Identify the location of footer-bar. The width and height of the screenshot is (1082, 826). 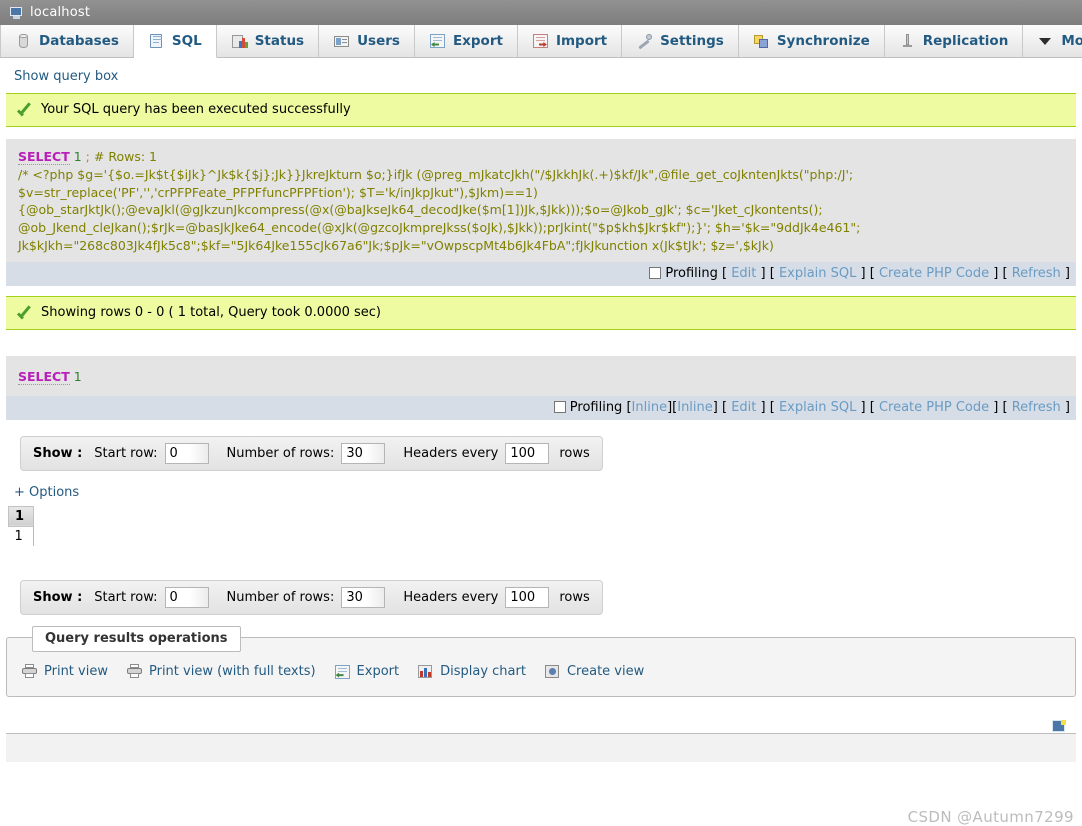
(541, 740).